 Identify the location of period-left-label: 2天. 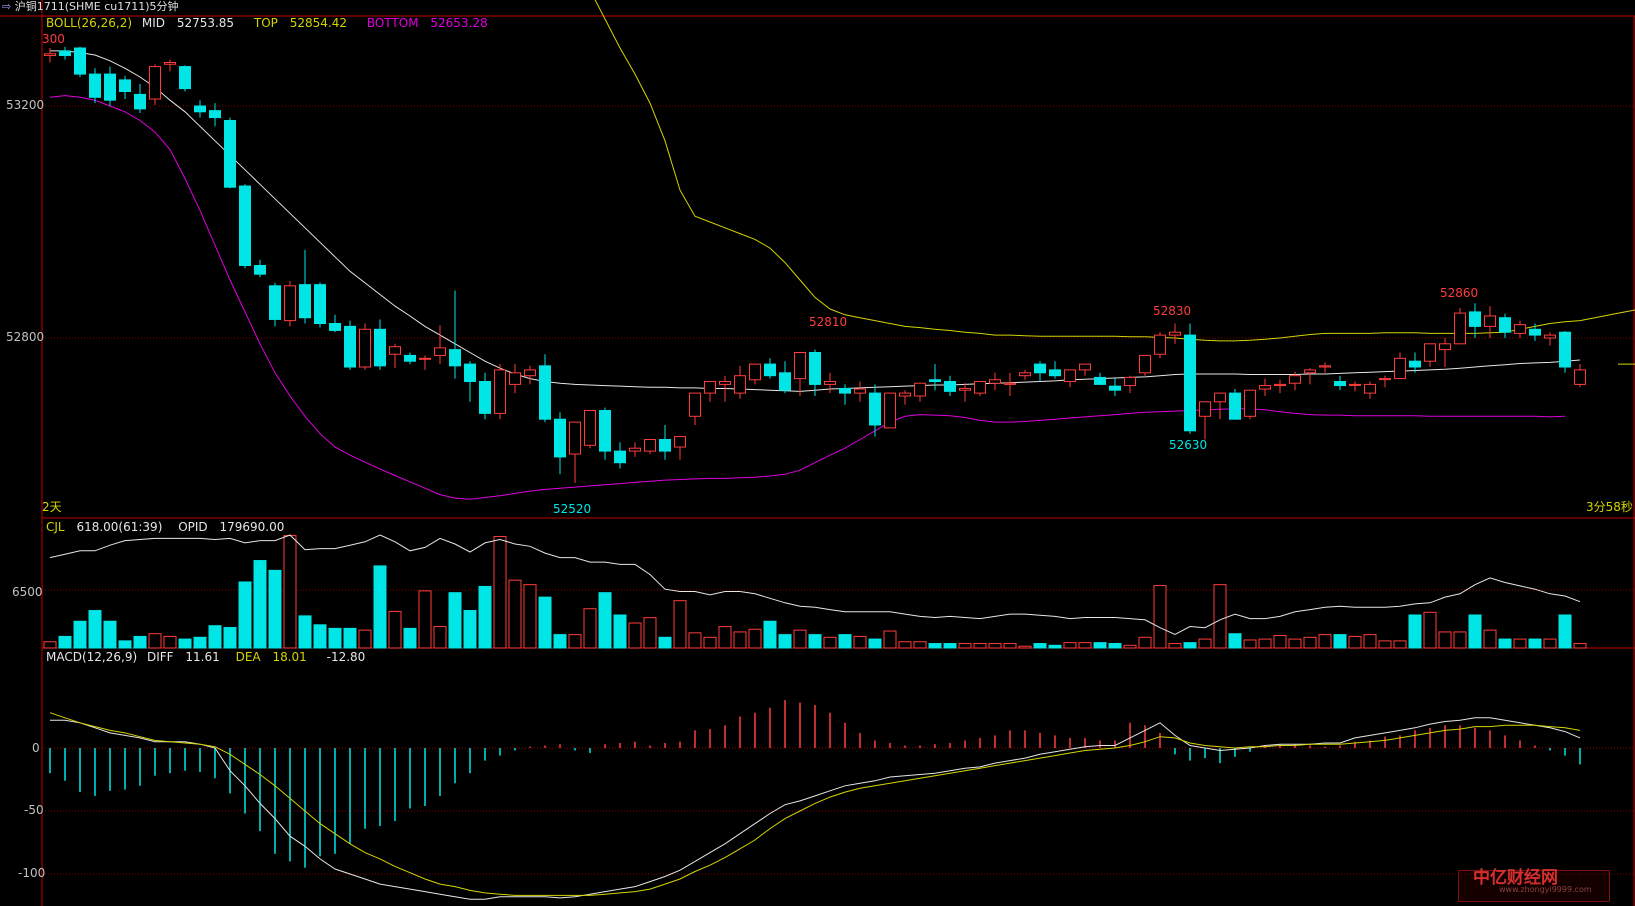
(52, 507).